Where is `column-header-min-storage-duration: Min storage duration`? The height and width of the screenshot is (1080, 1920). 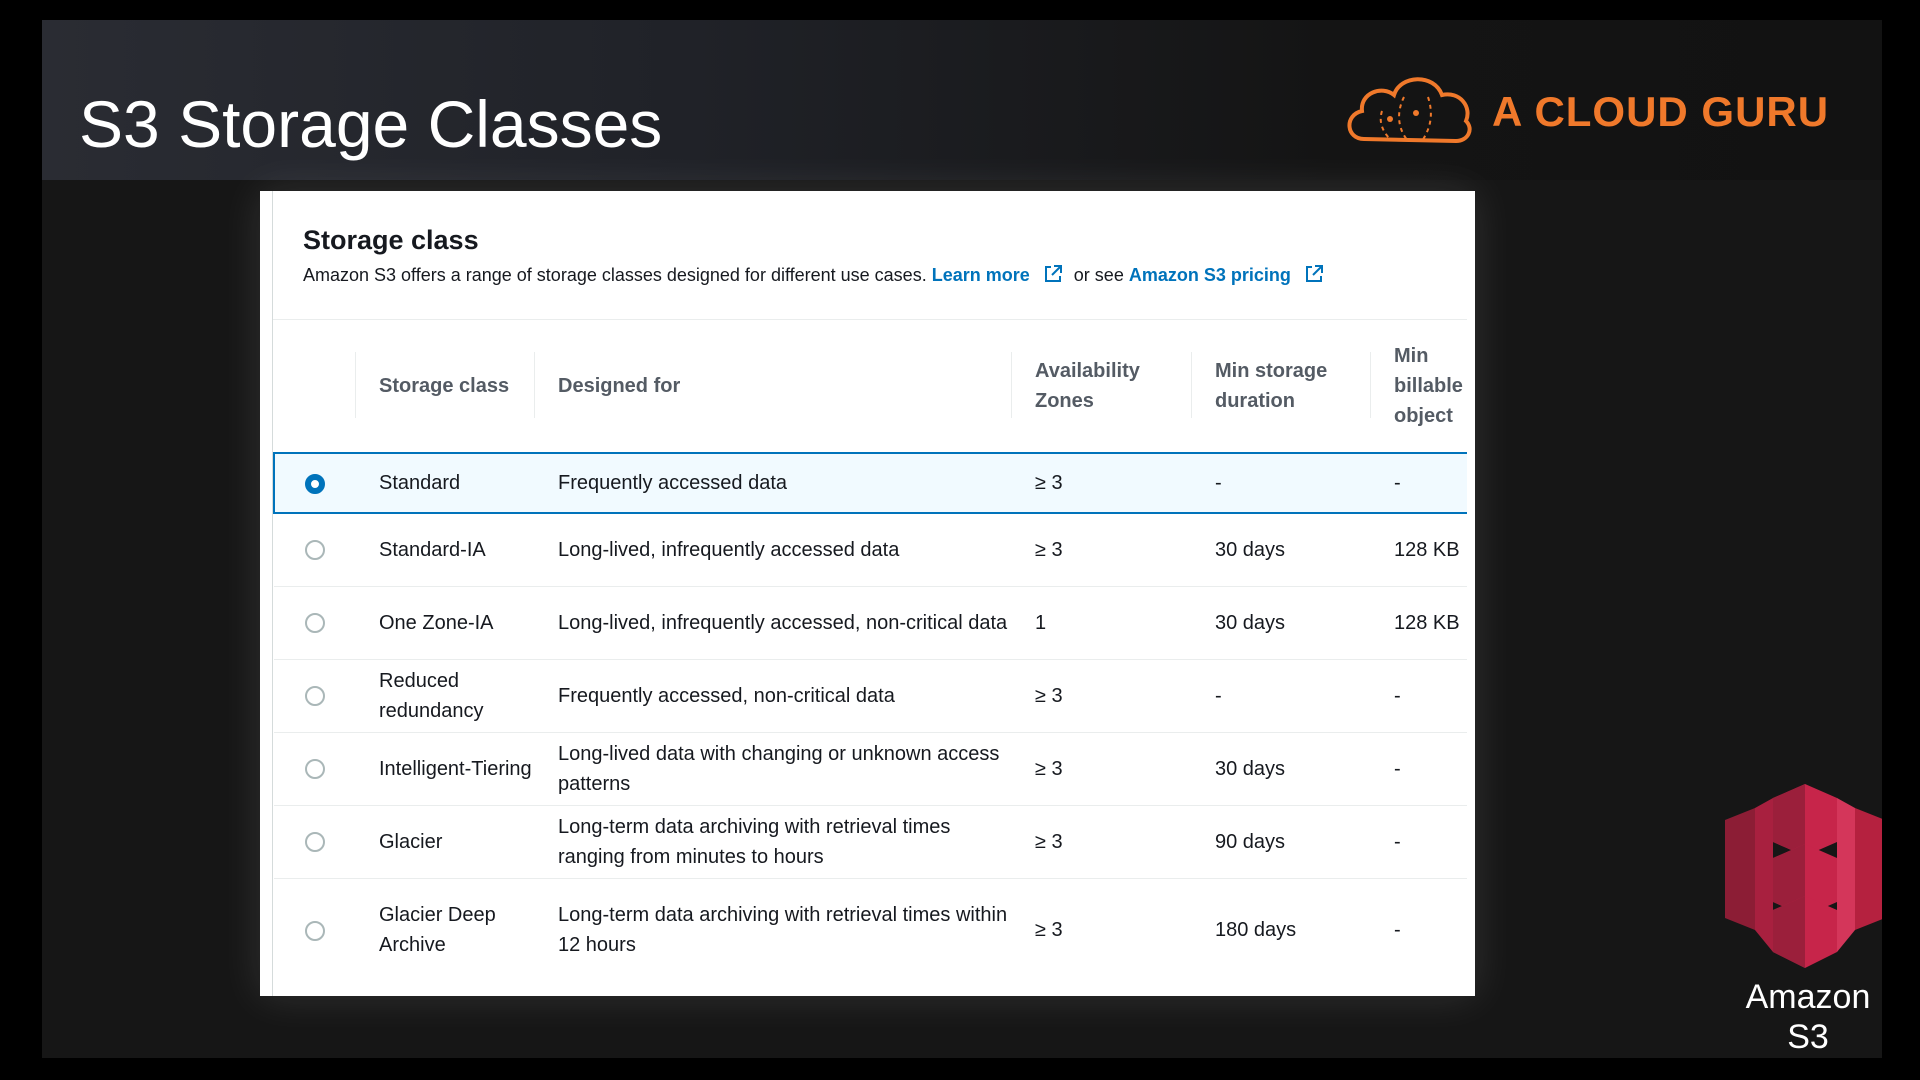 column-header-min-storage-duration: Min storage duration is located at coordinates (1280, 386).